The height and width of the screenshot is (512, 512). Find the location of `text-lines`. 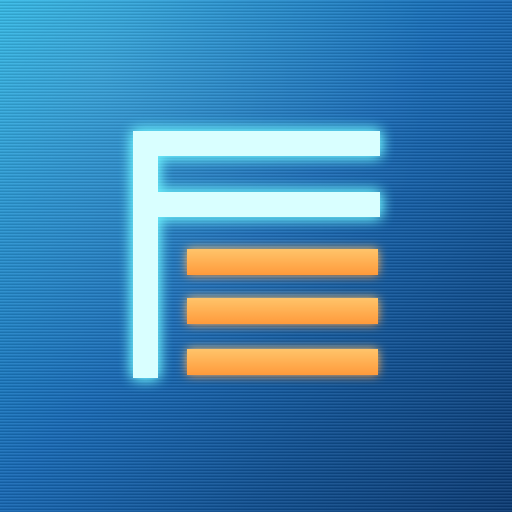

text-lines is located at coordinates (282, 312).